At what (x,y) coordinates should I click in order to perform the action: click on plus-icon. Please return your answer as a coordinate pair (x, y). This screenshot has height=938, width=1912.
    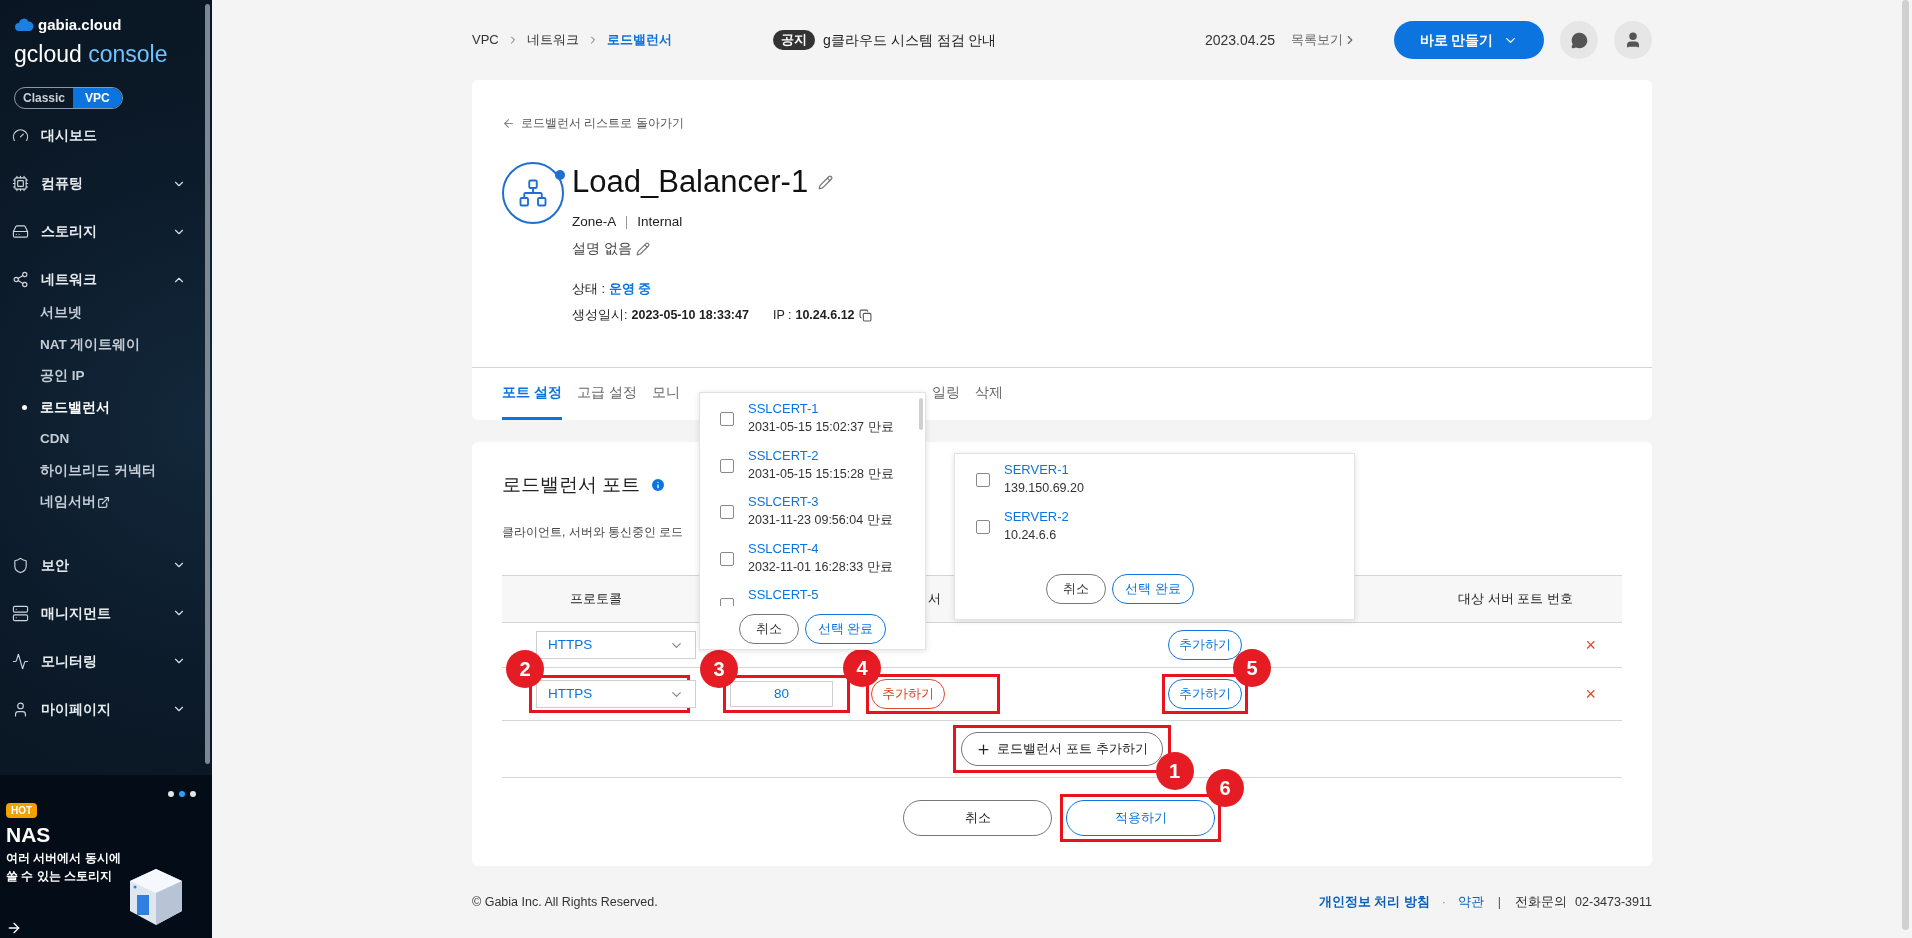
    Looking at the image, I should click on (984, 749).